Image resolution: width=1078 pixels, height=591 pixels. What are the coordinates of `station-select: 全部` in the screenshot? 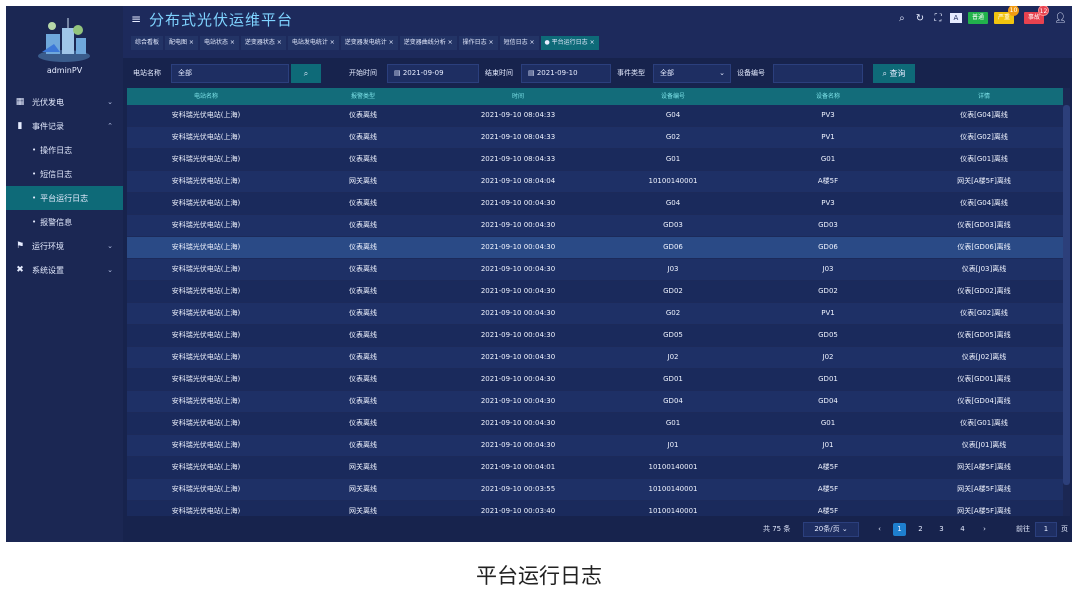 It's located at (230, 73).